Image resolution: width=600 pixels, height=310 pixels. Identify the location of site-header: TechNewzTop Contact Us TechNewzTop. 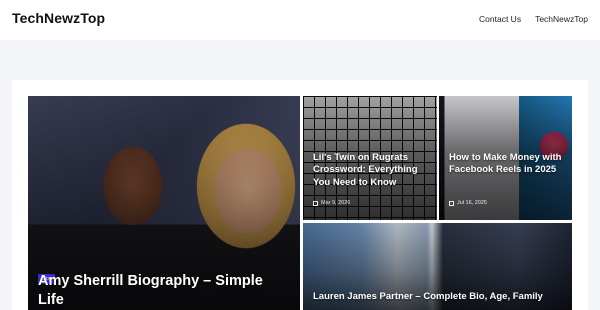
(300, 20).